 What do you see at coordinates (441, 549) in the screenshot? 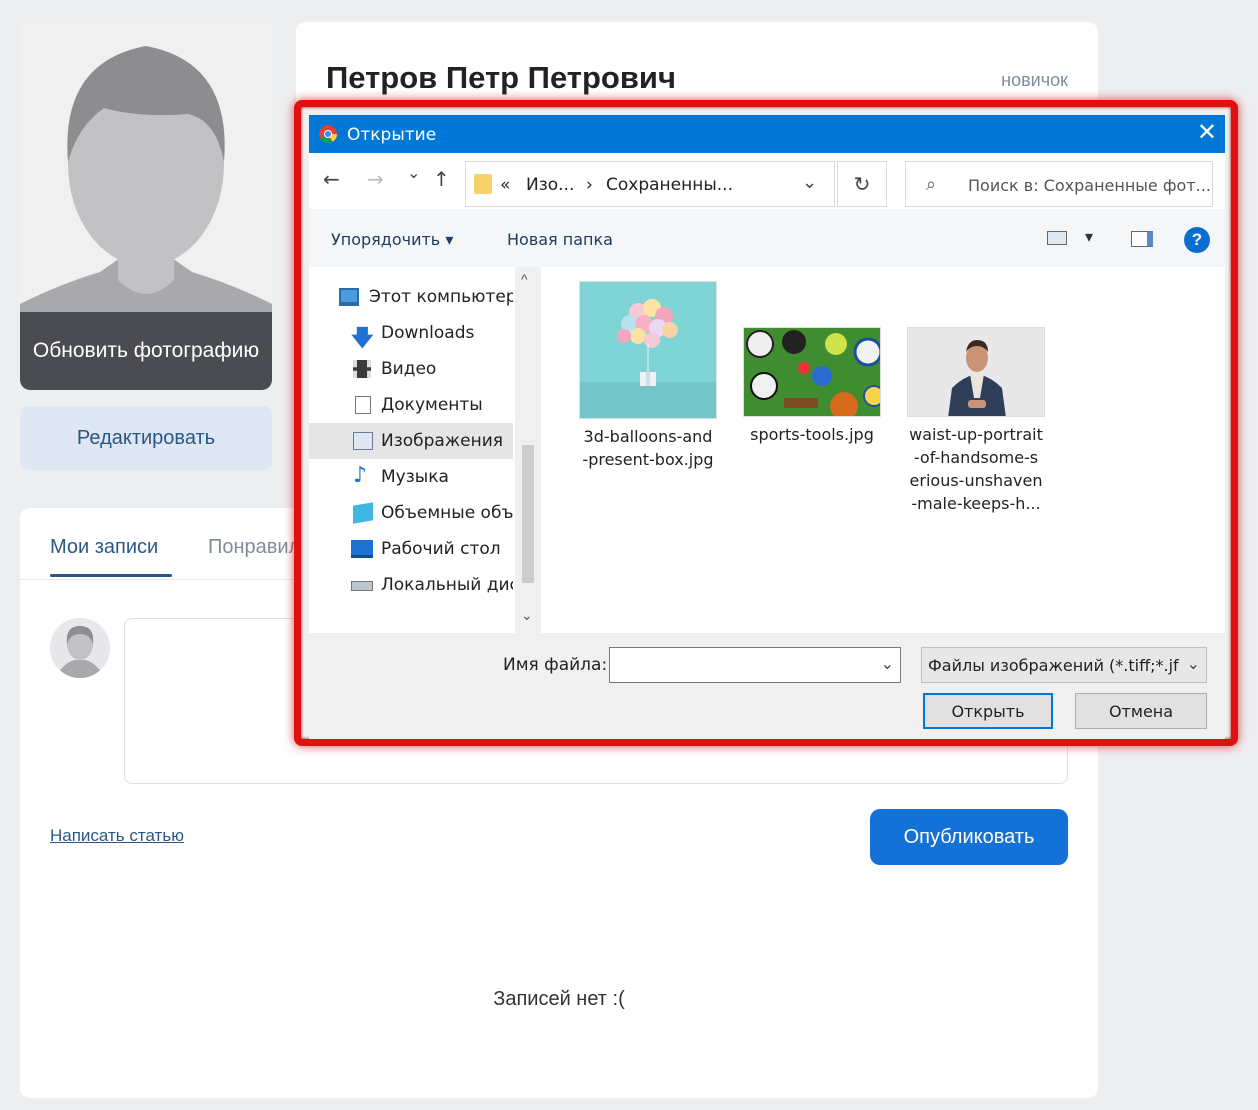
I see `sidebar-item-label: Рабочий стол` at bounding box center [441, 549].